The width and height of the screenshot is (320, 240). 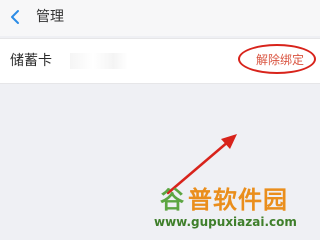 I want to click on watermark-site-name: 普软件园, so click(x=238, y=200).